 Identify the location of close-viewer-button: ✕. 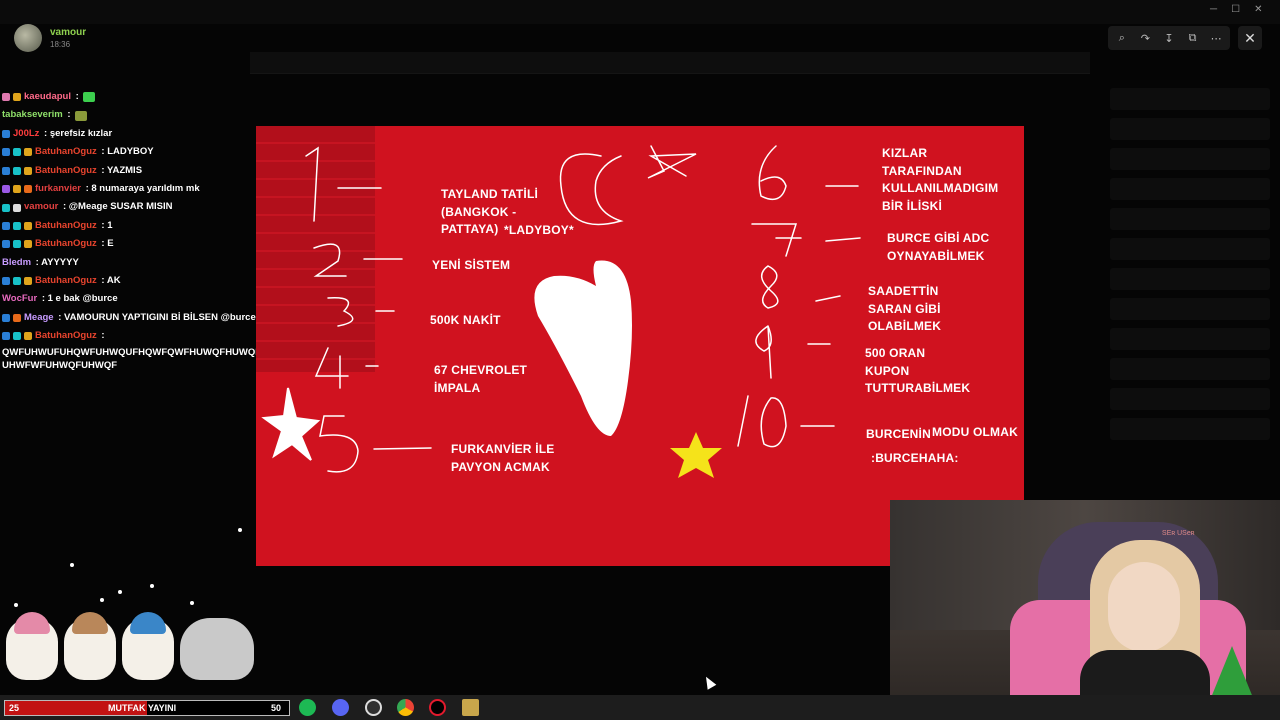
(1250, 38).